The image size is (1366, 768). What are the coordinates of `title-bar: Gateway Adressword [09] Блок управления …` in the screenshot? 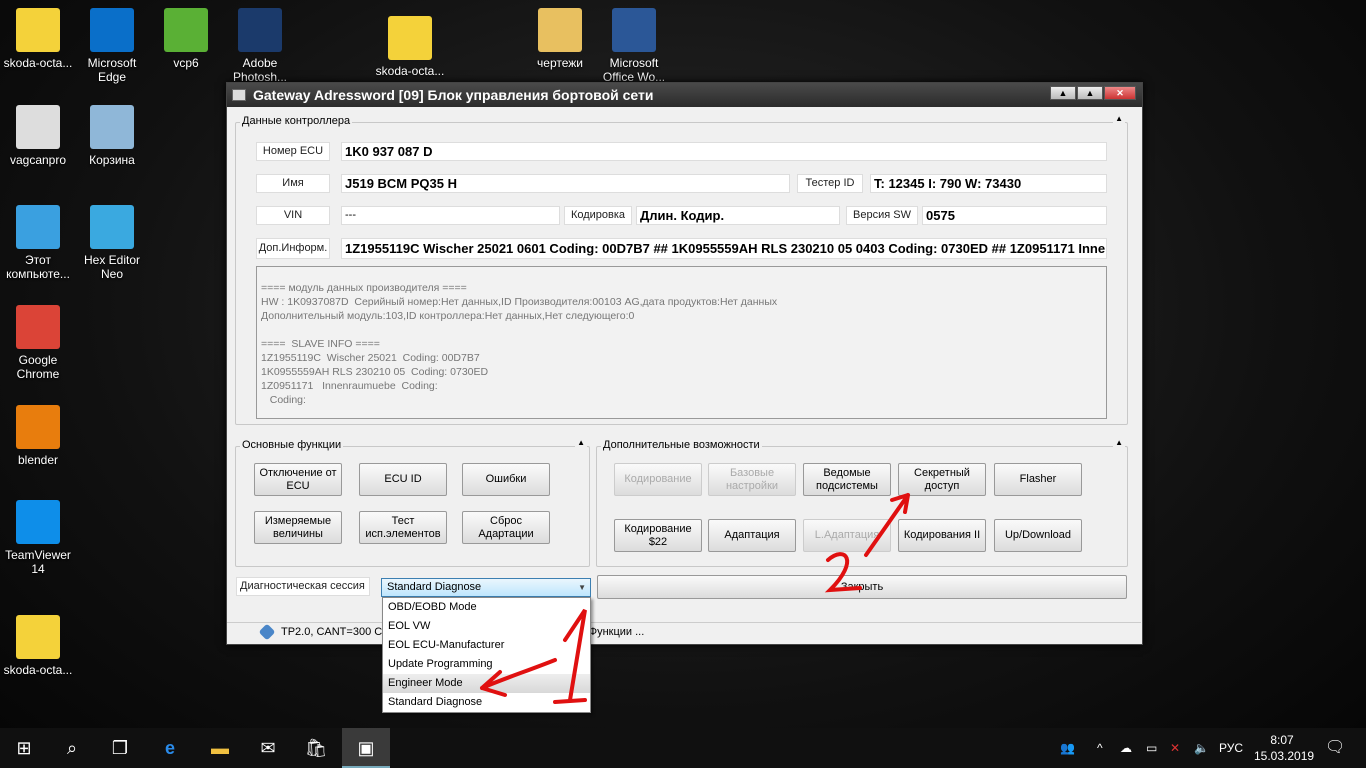 It's located at (684, 95).